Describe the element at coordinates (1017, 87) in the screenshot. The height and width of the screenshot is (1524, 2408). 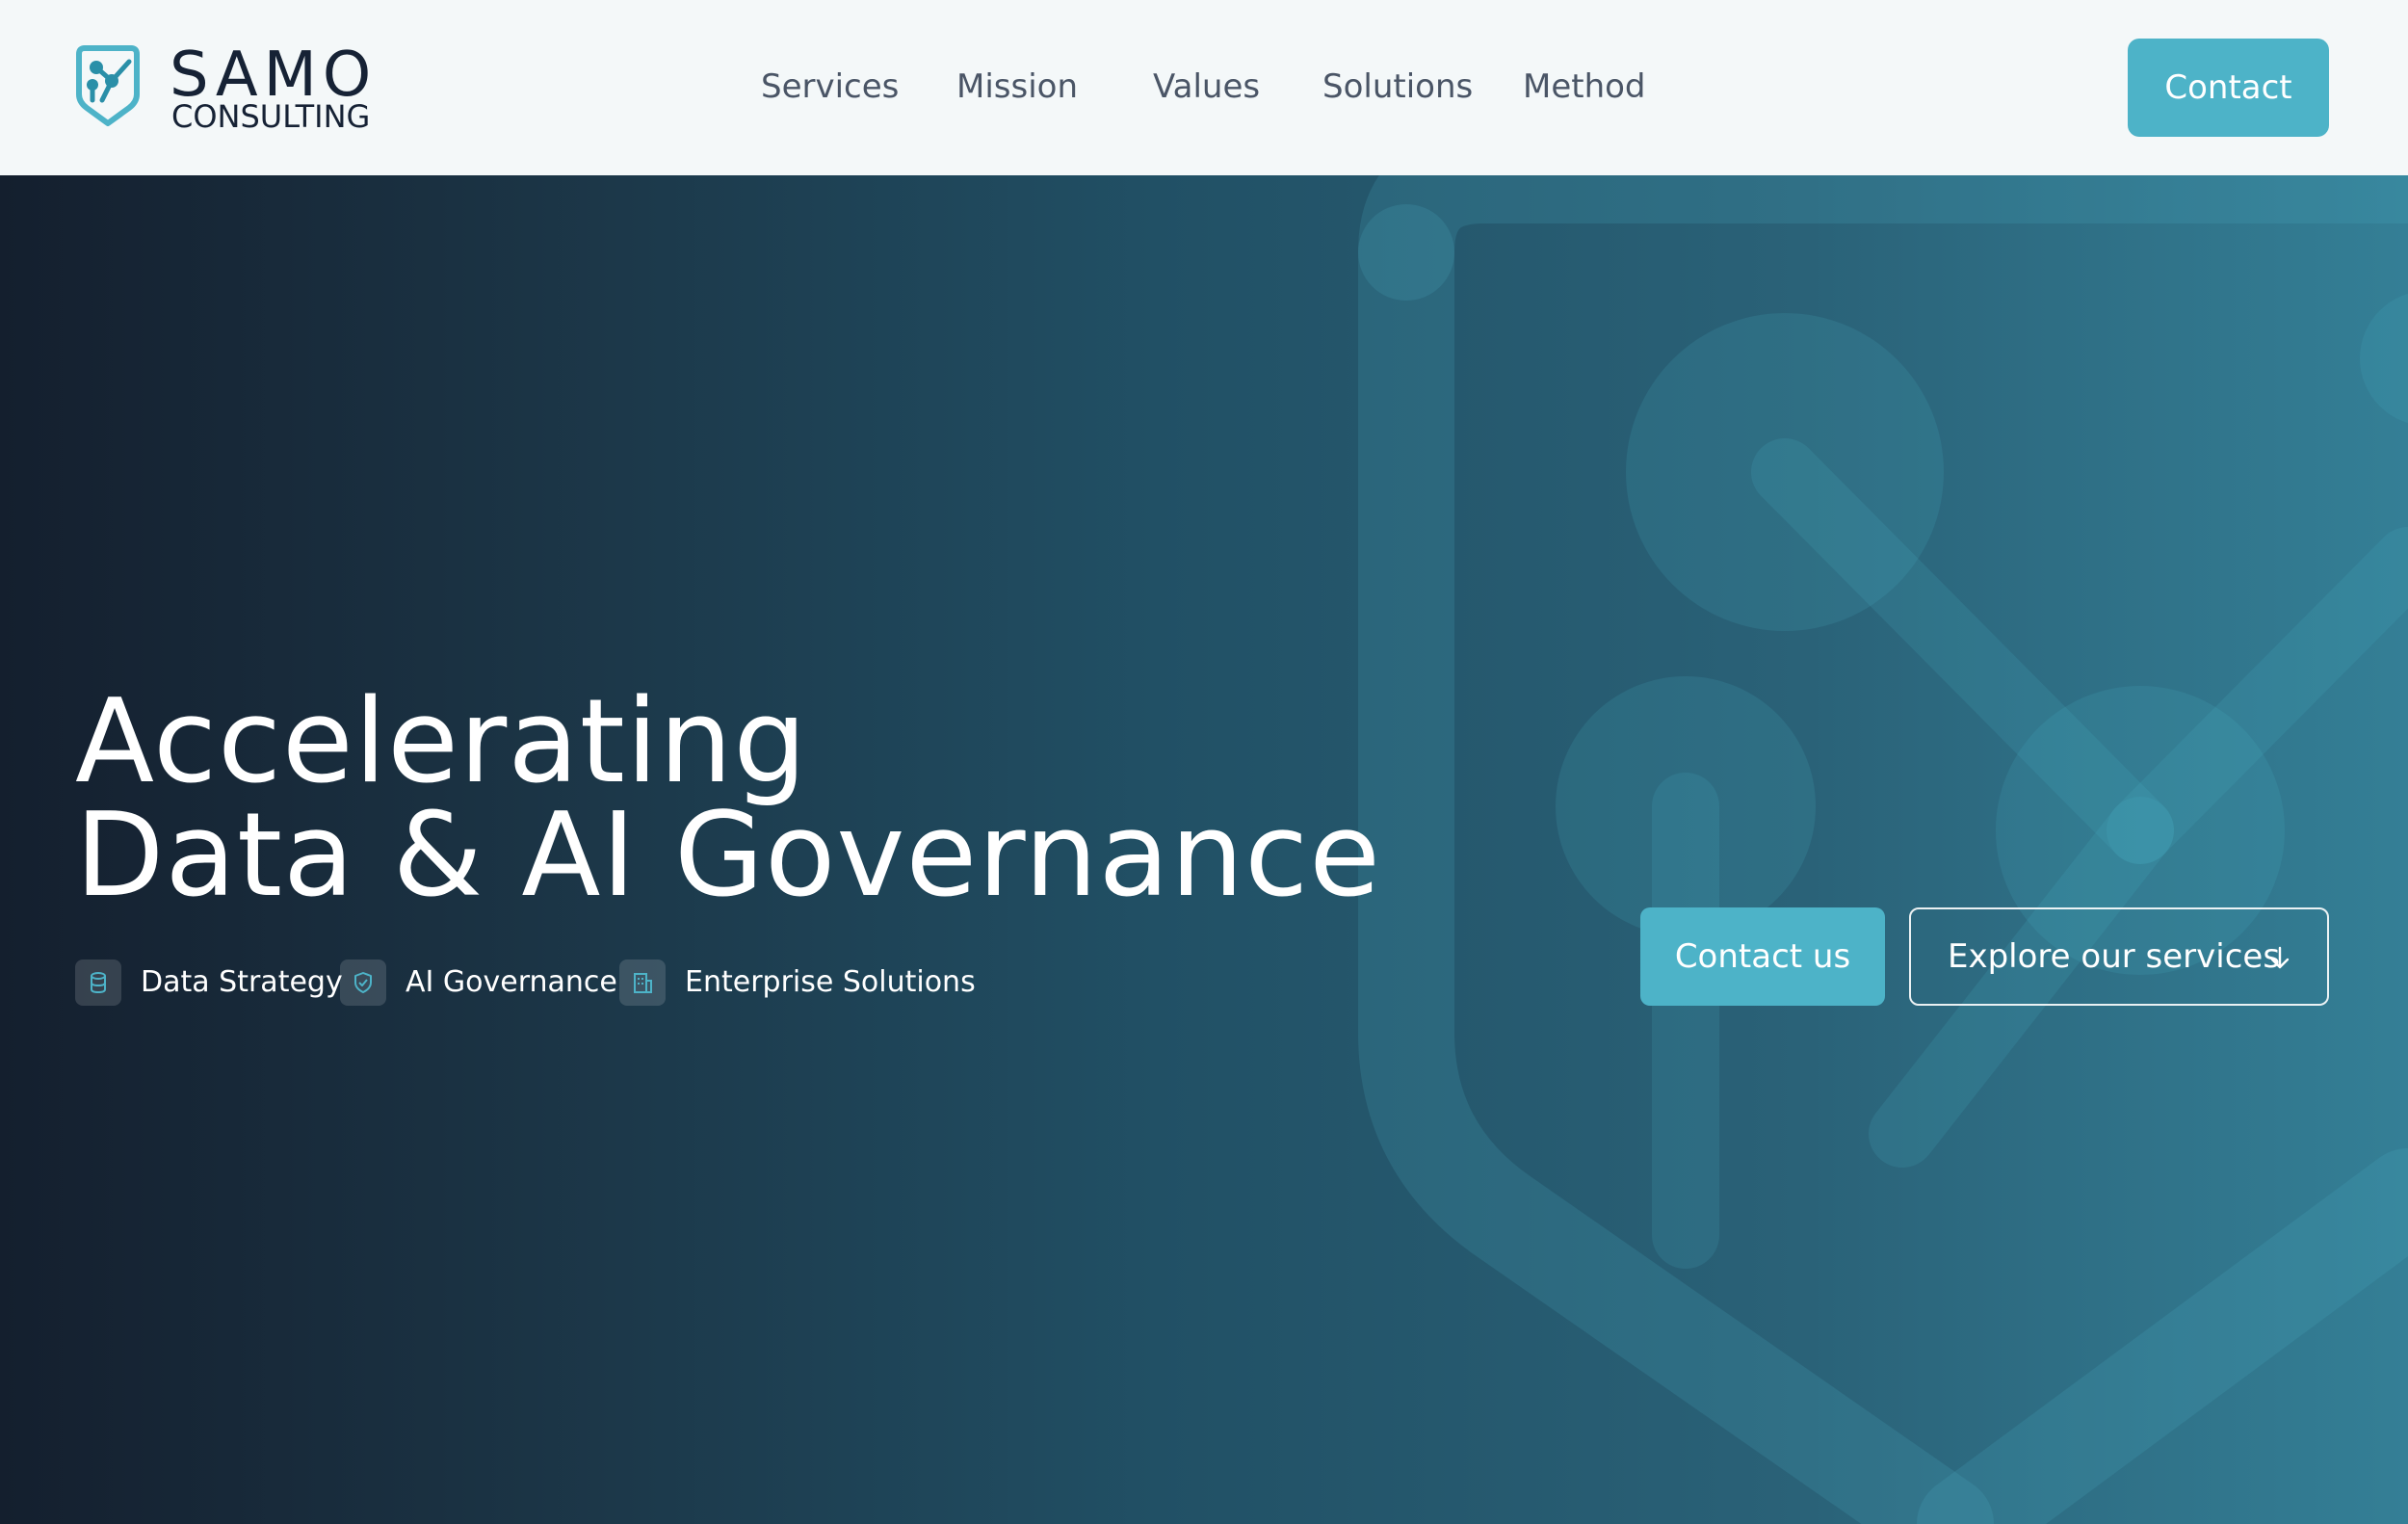
I see `nav-item-mission: Mission` at that location.